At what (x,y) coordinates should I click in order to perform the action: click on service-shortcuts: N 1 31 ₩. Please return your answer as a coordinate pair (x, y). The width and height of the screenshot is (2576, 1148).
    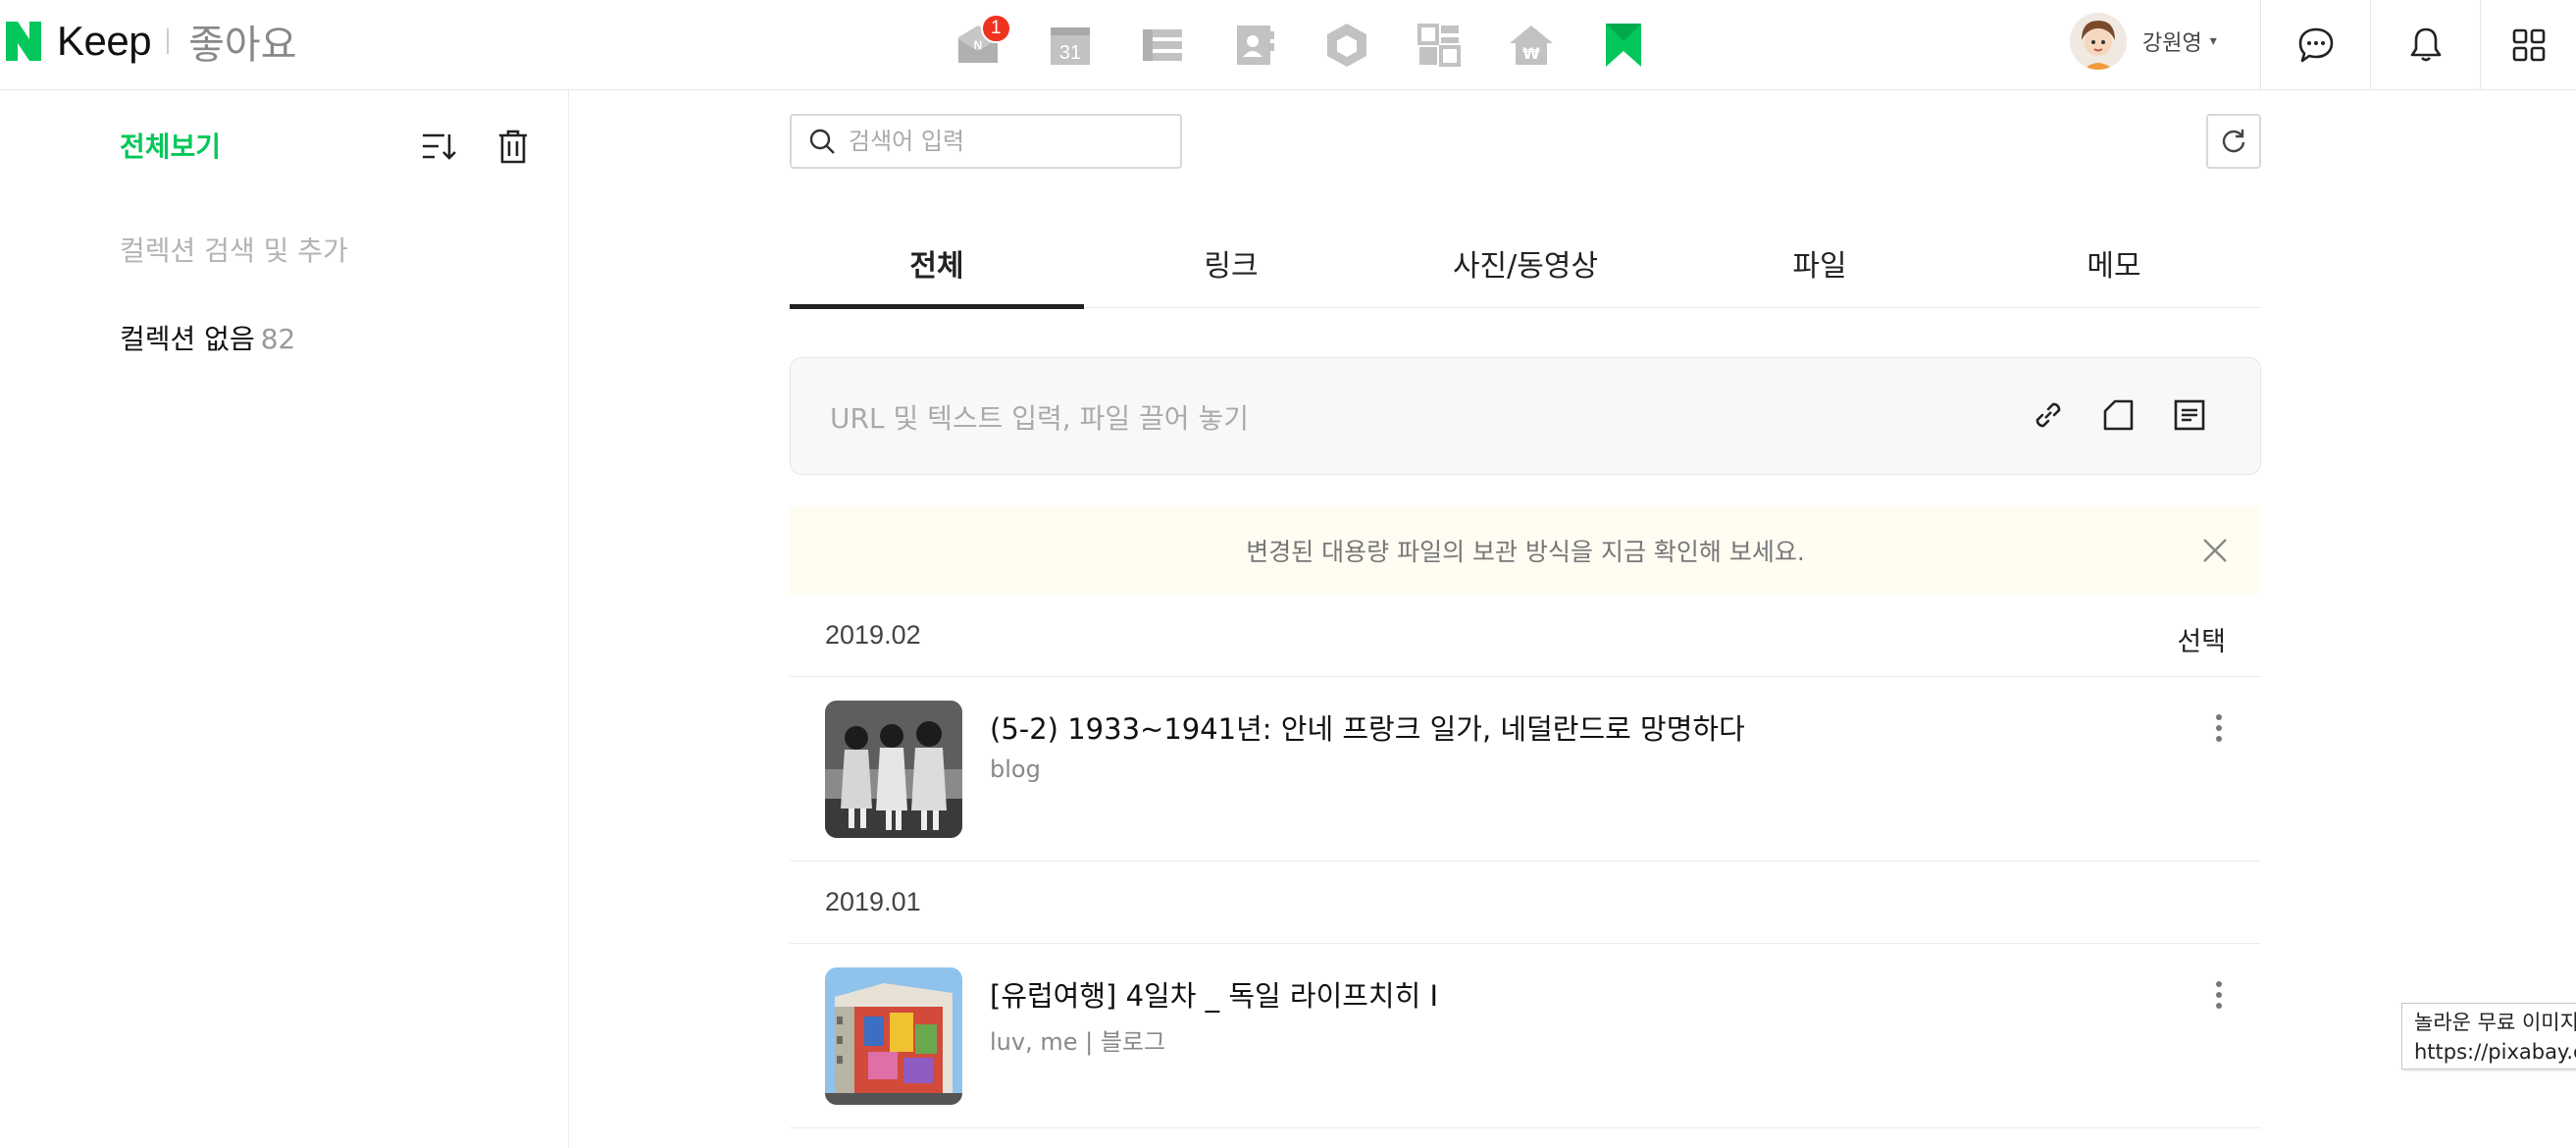
    Looking at the image, I should click on (1301, 45).